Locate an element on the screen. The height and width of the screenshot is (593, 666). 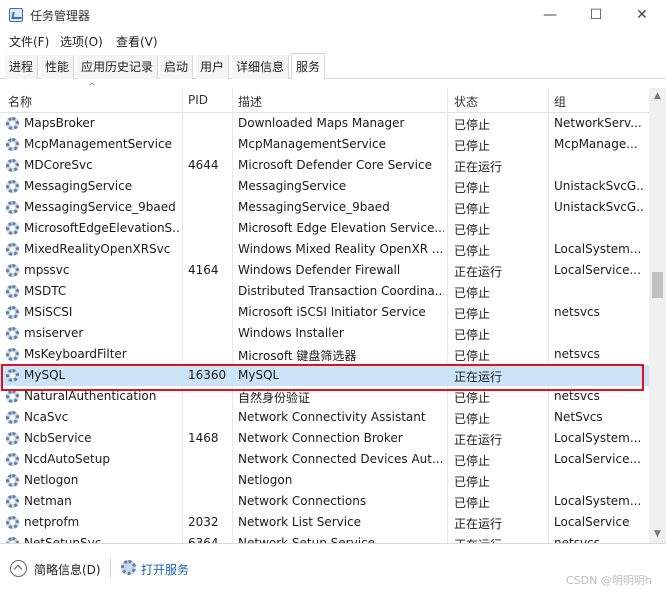
tab-services: 服务 is located at coordinates (308, 66).